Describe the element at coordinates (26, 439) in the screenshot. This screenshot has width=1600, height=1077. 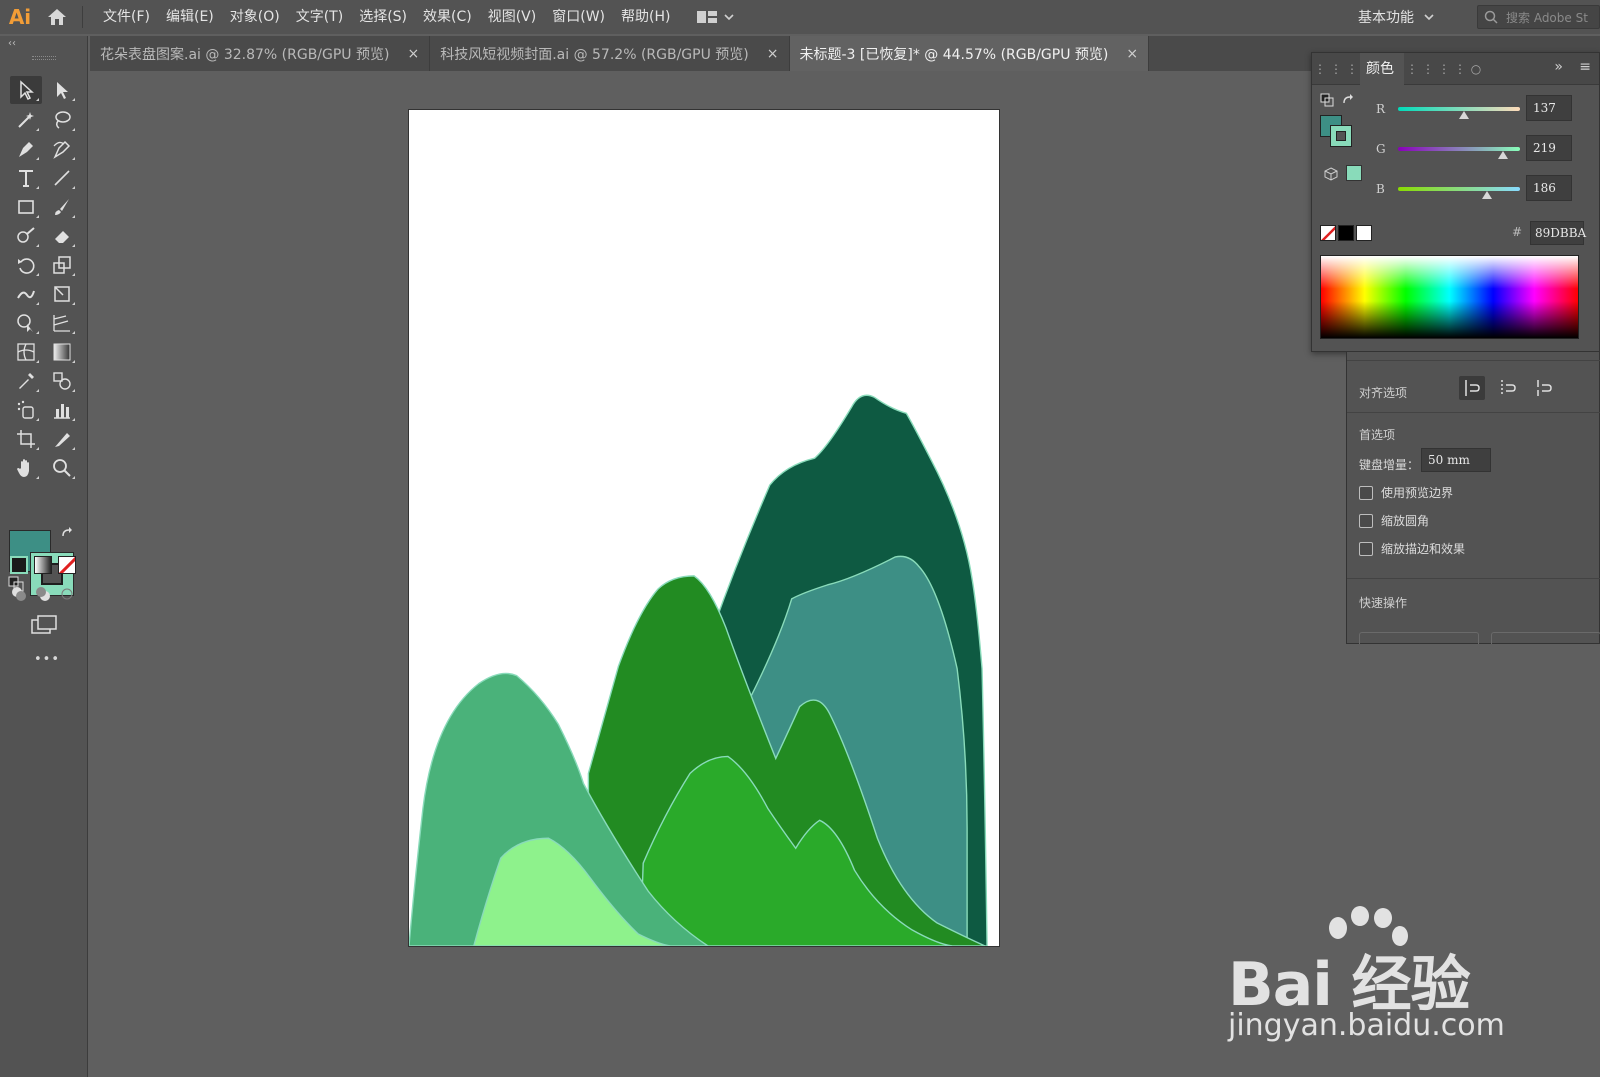
I see `artboard-tool` at that location.